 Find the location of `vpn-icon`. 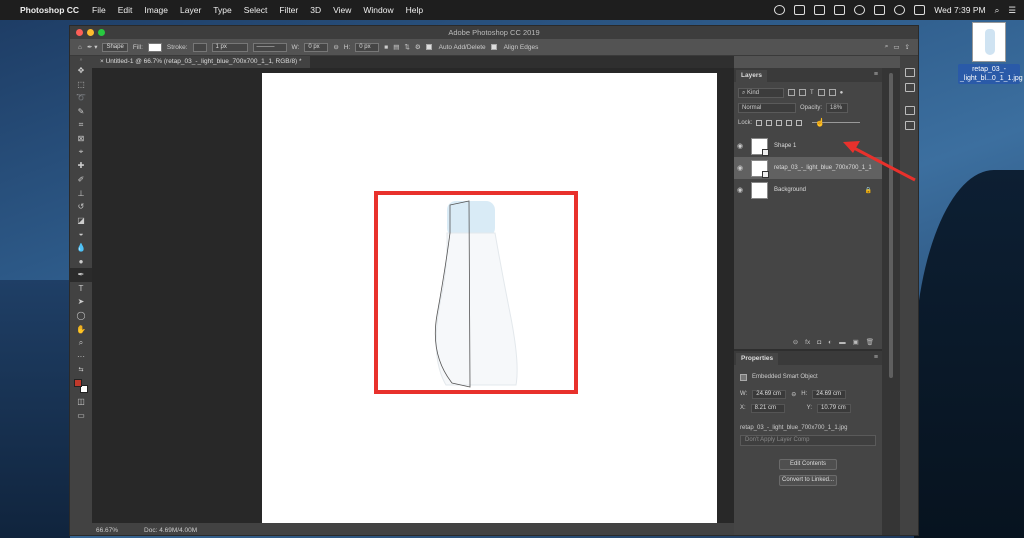

vpn-icon is located at coordinates (800, 10).